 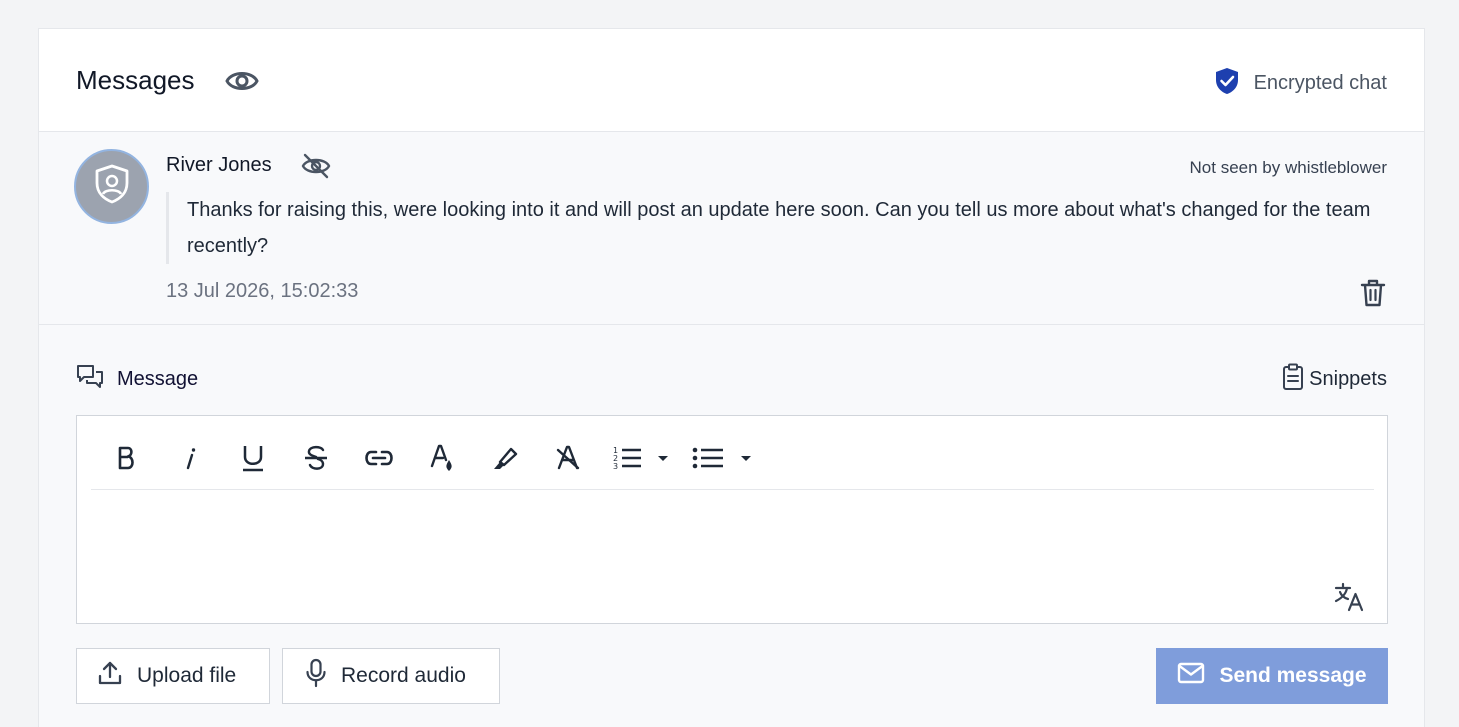 What do you see at coordinates (127, 458) in the screenshot?
I see `bold-icon` at bounding box center [127, 458].